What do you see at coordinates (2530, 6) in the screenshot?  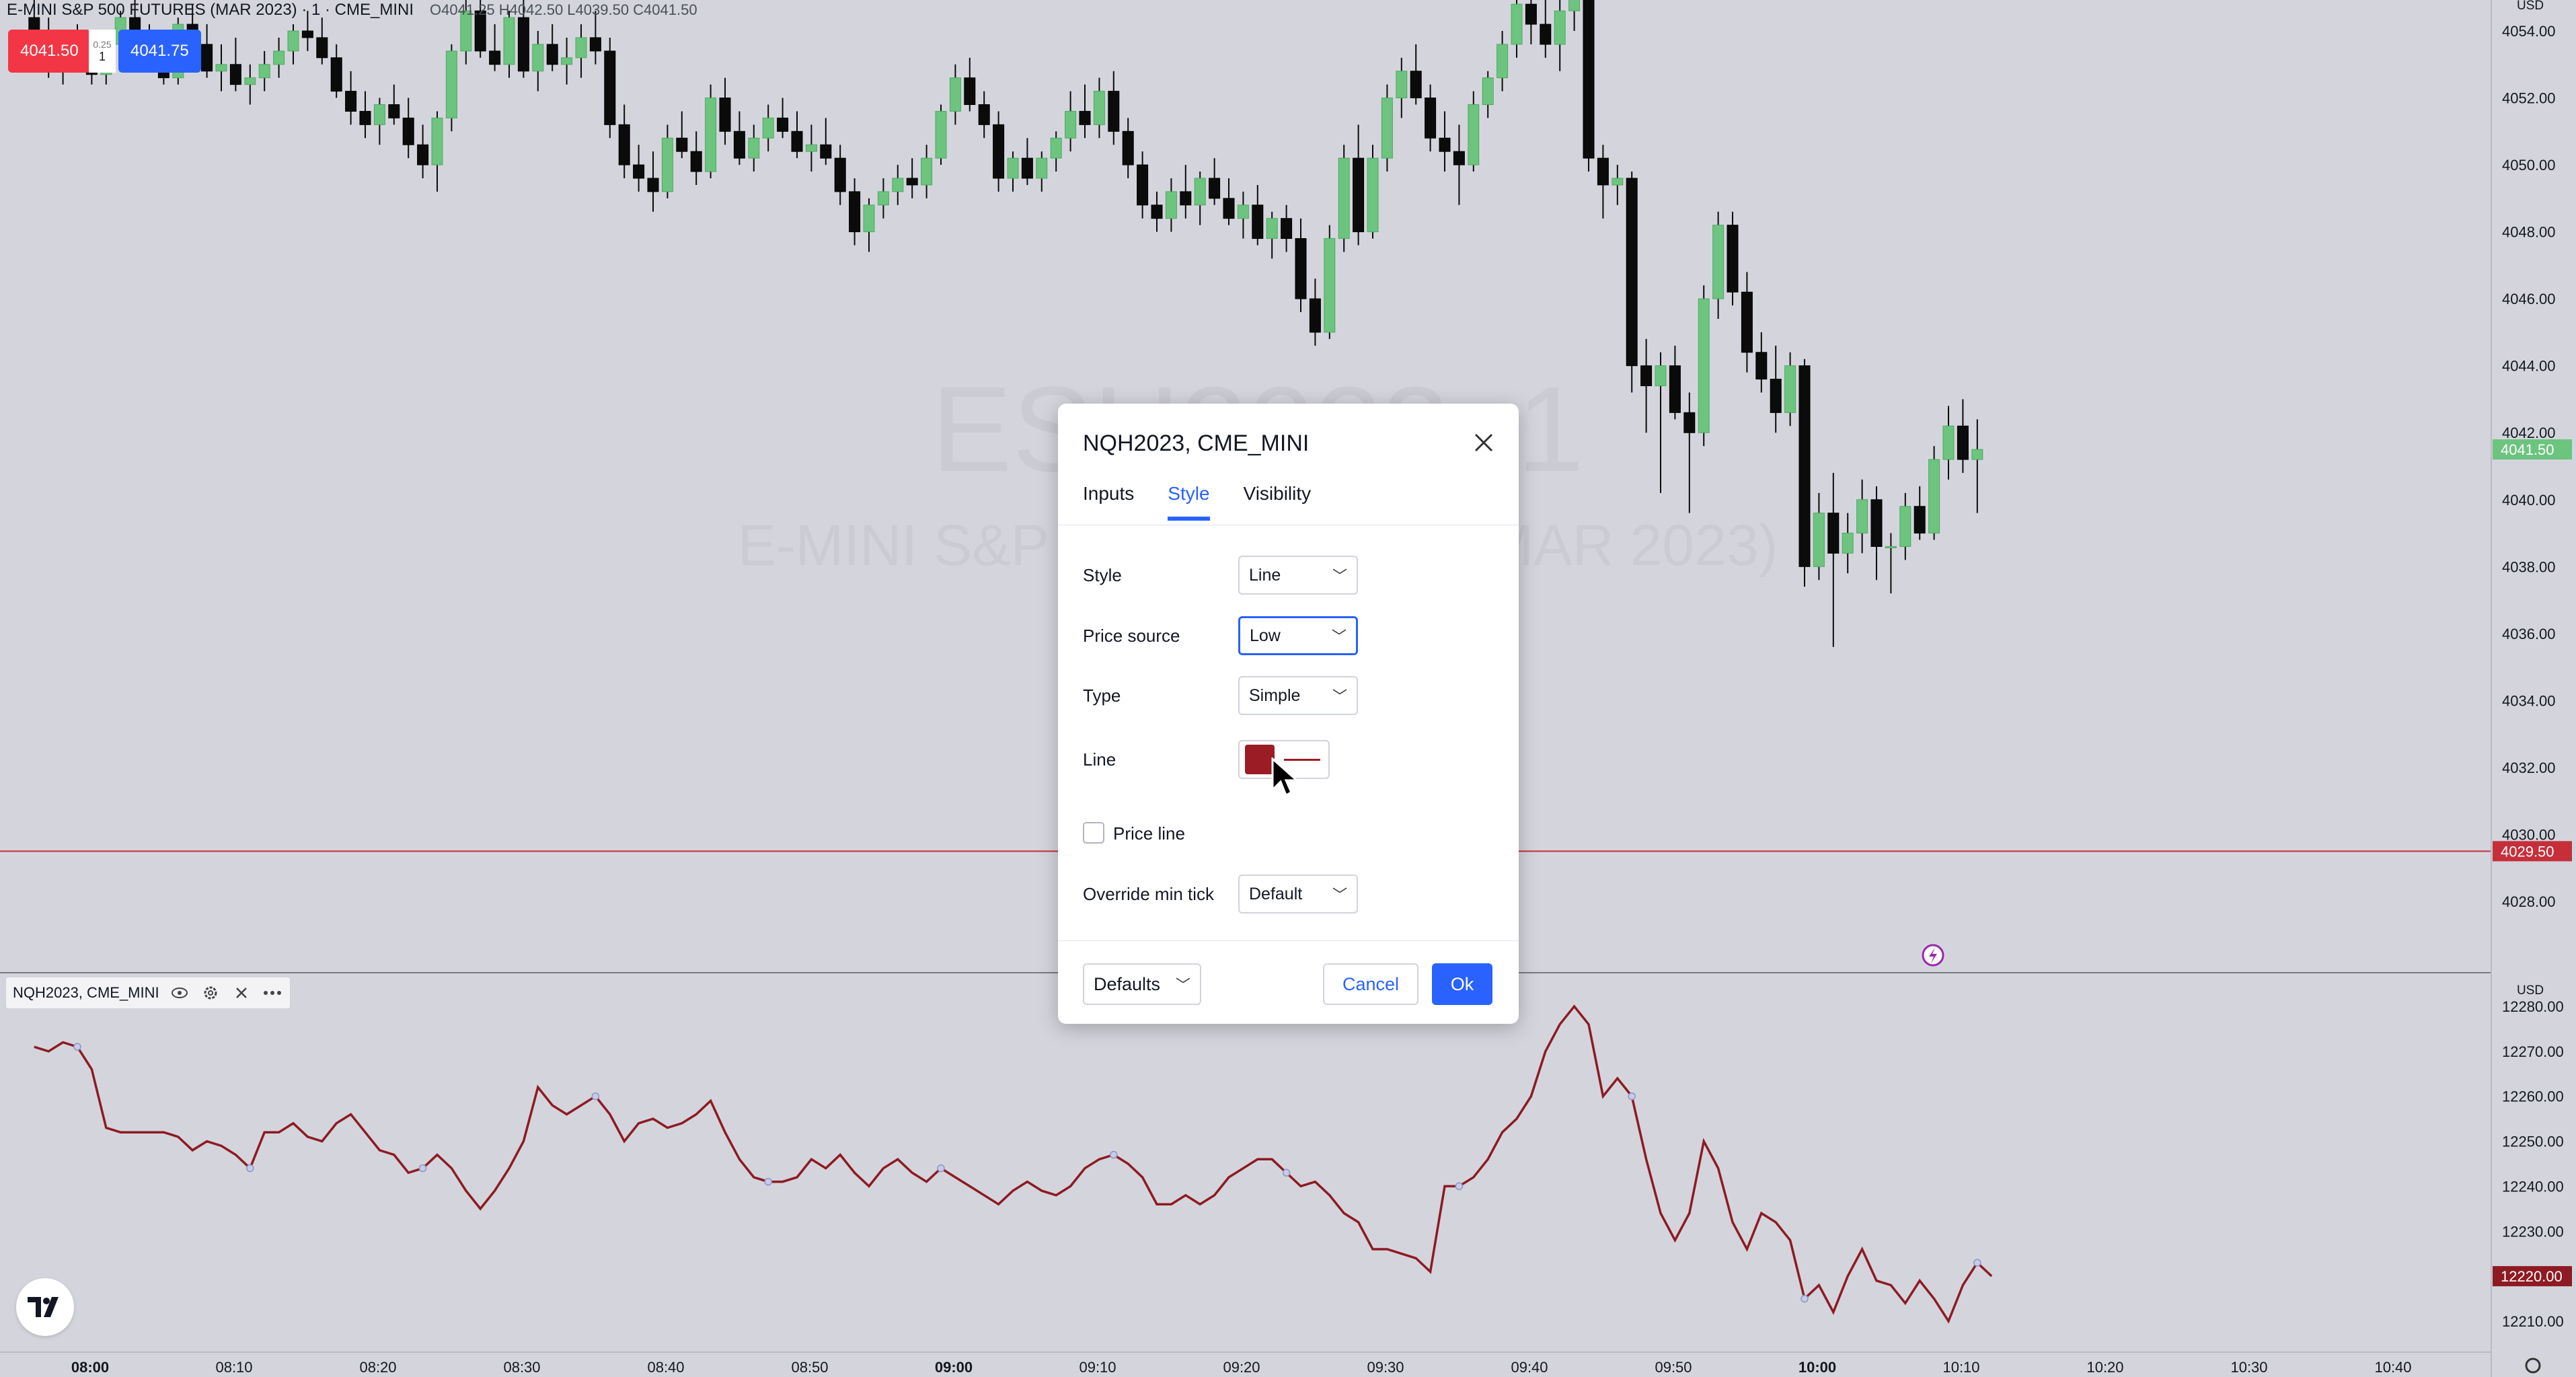 I see `currency-label-top: USD` at bounding box center [2530, 6].